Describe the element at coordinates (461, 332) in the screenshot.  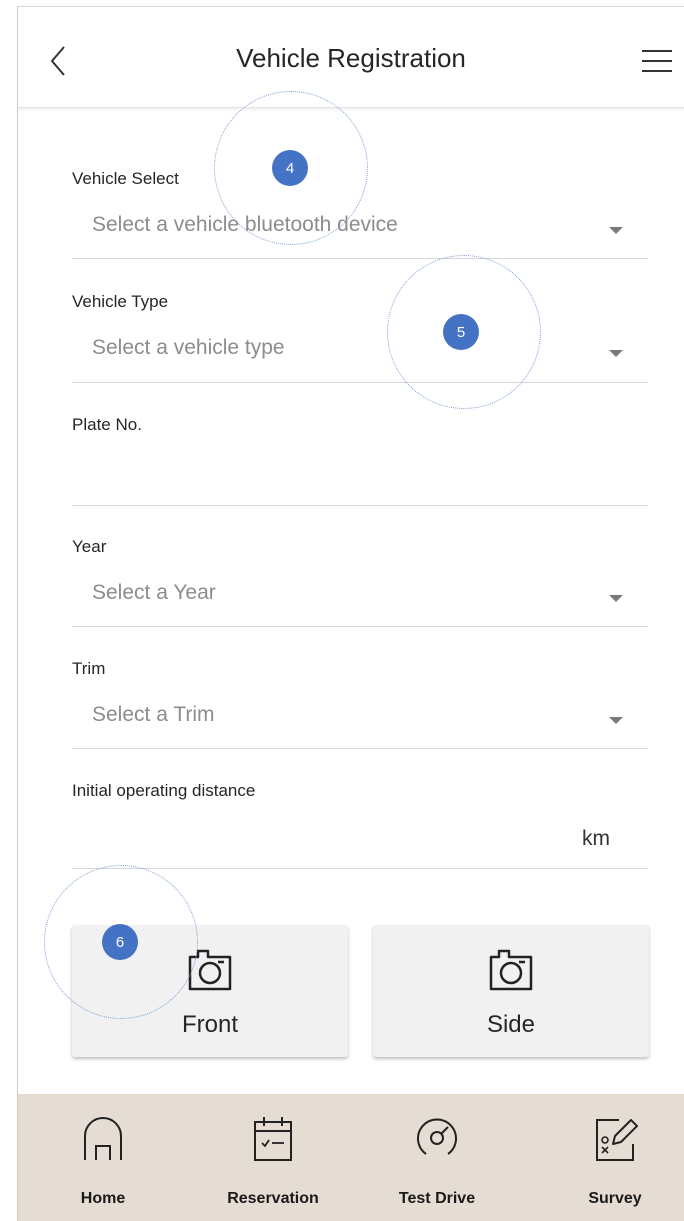
I see `annotation-badge: 5` at that location.